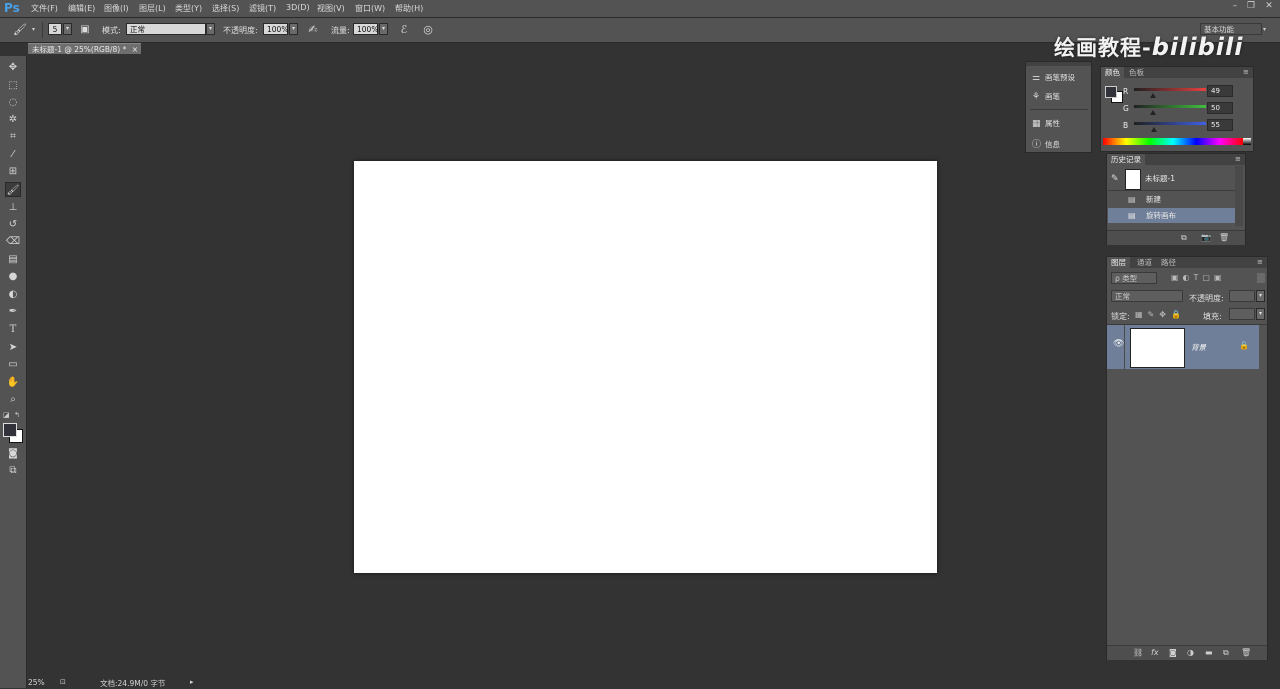 Image resolution: width=1280 pixels, height=689 pixels. Describe the element at coordinates (6, 415) in the screenshot. I see `default-colors-icon: ◪` at that location.